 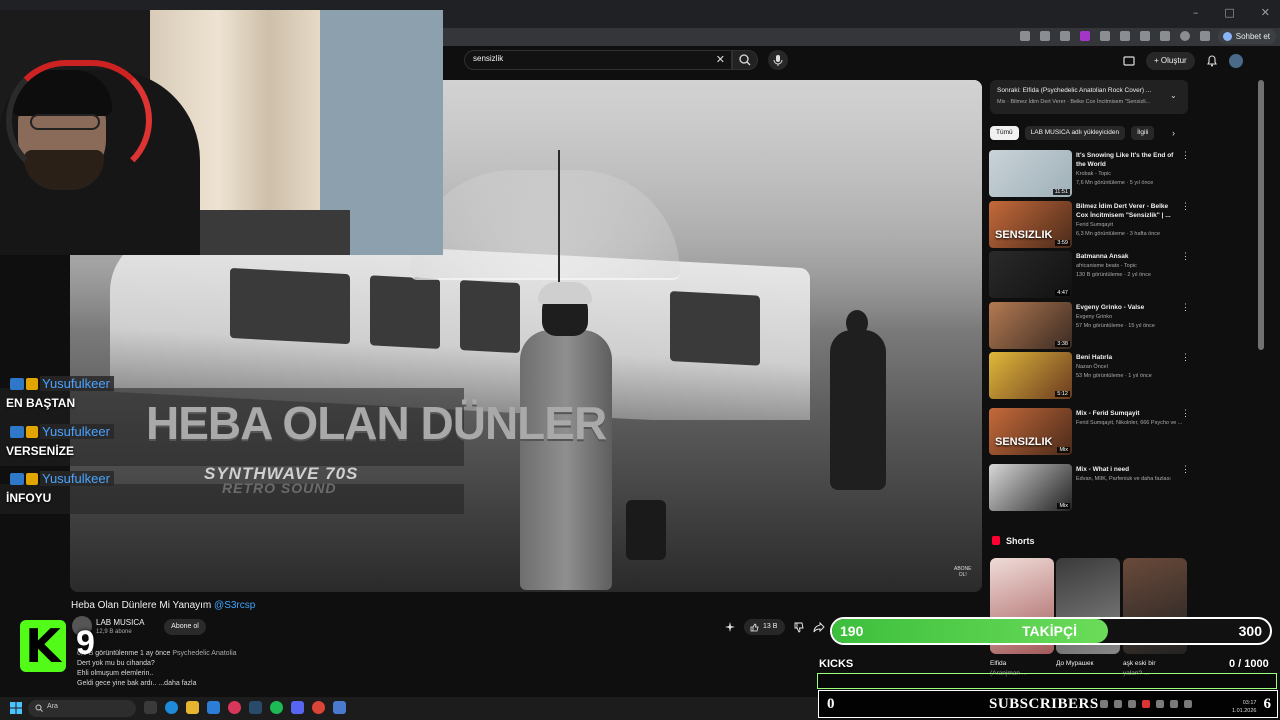 What do you see at coordinates (745, 60) in the screenshot?
I see `search-button` at bounding box center [745, 60].